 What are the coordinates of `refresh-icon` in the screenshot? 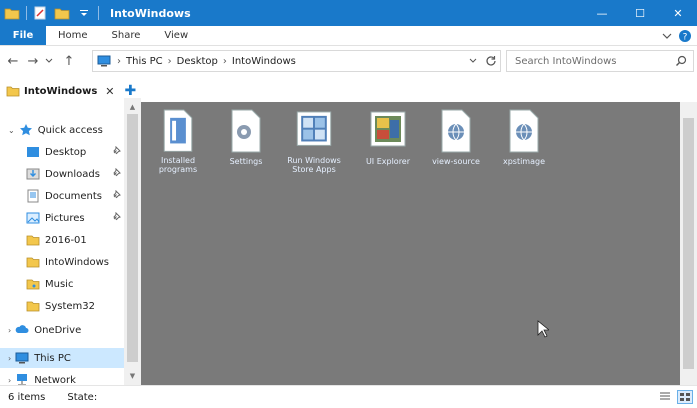 It's located at (491, 61).